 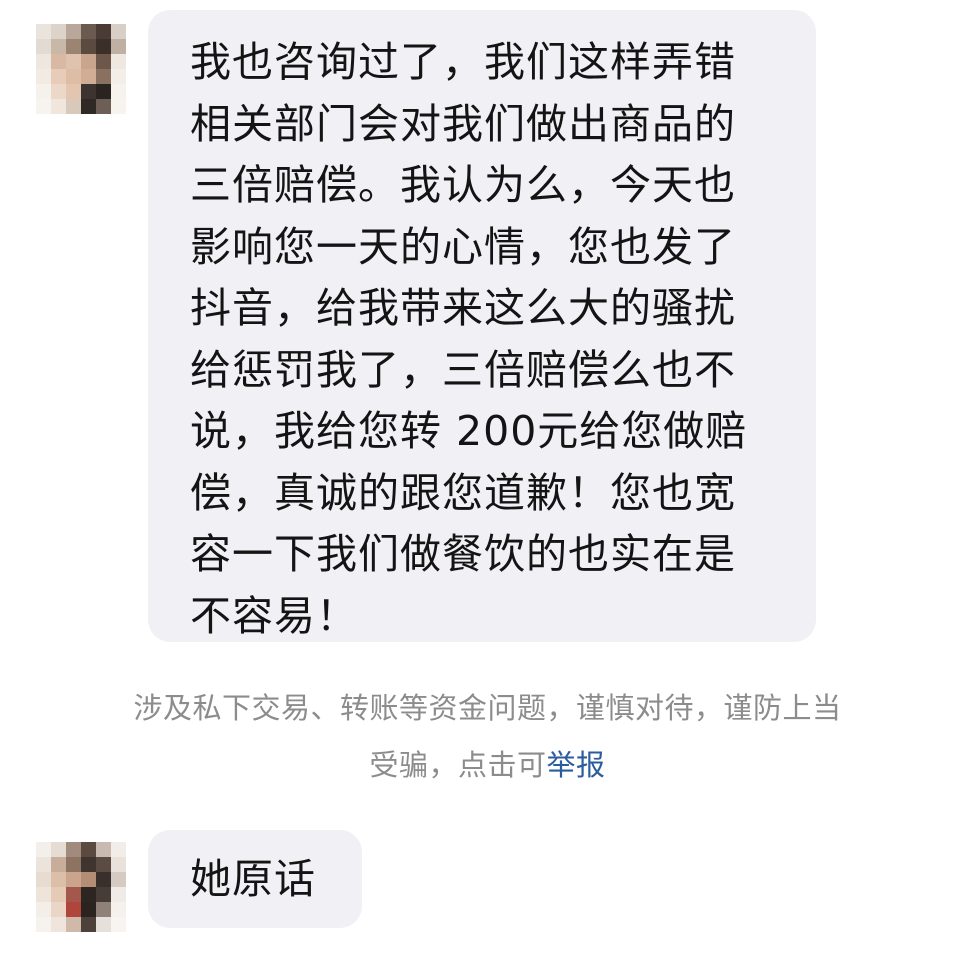 What do you see at coordinates (487, 708) in the screenshot?
I see `notice-line: 涉及私下交易、转账等资金问题，谨慎对待，谨防上当` at bounding box center [487, 708].